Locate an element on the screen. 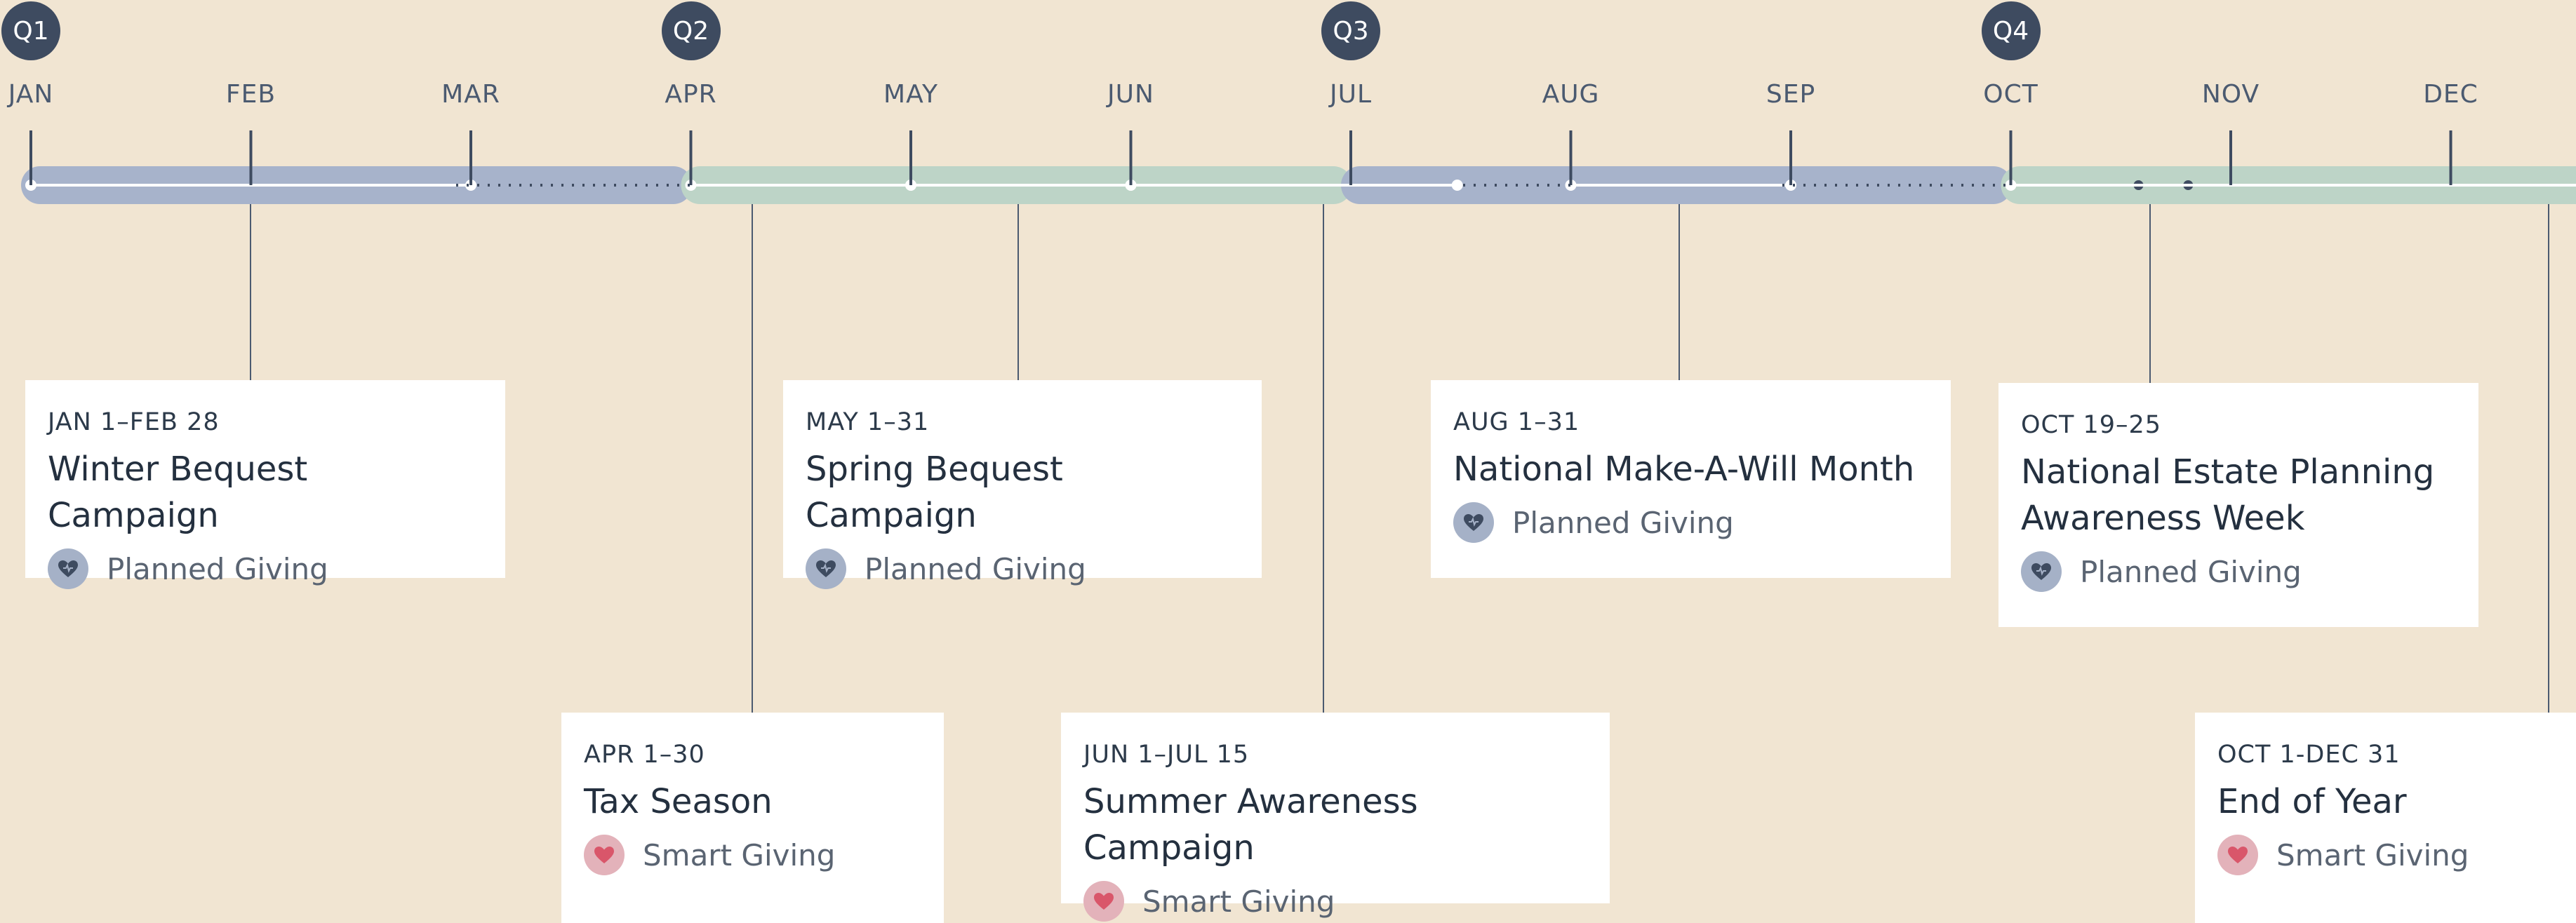  quarter-badge-q3: Q3 is located at coordinates (1350, 30).